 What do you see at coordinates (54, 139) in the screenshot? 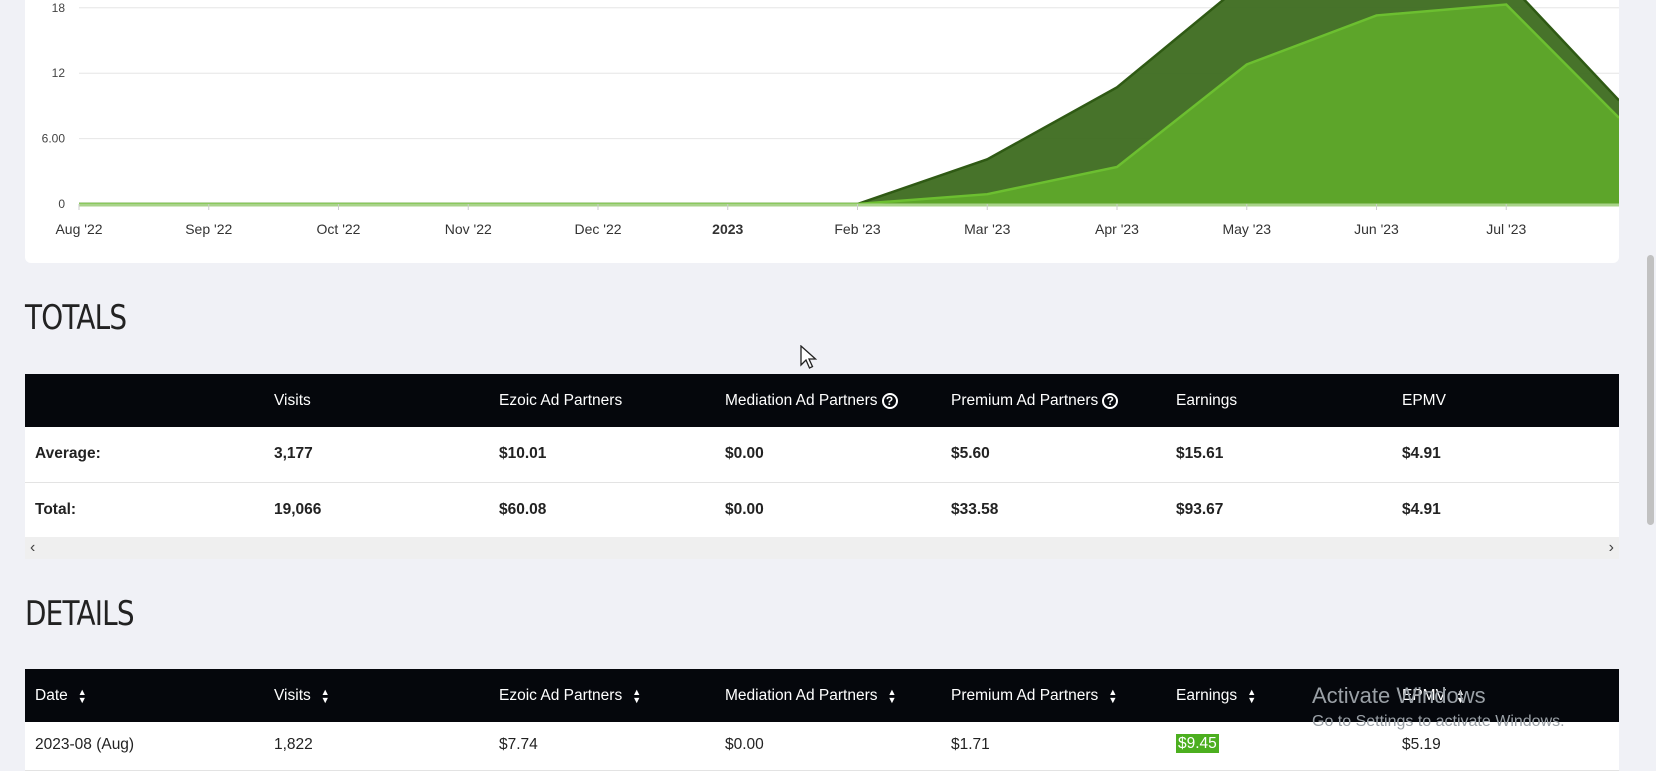
I see `y-tick-label: 6.00` at bounding box center [54, 139].